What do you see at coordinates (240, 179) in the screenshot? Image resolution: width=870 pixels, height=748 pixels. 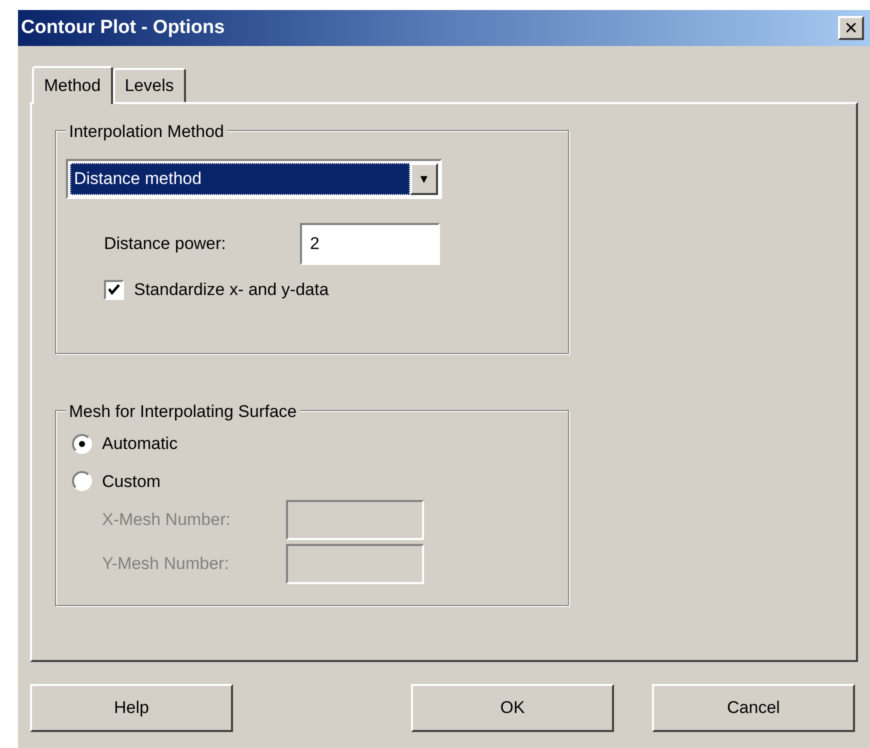 I see `dropdown-value: Distance method` at bounding box center [240, 179].